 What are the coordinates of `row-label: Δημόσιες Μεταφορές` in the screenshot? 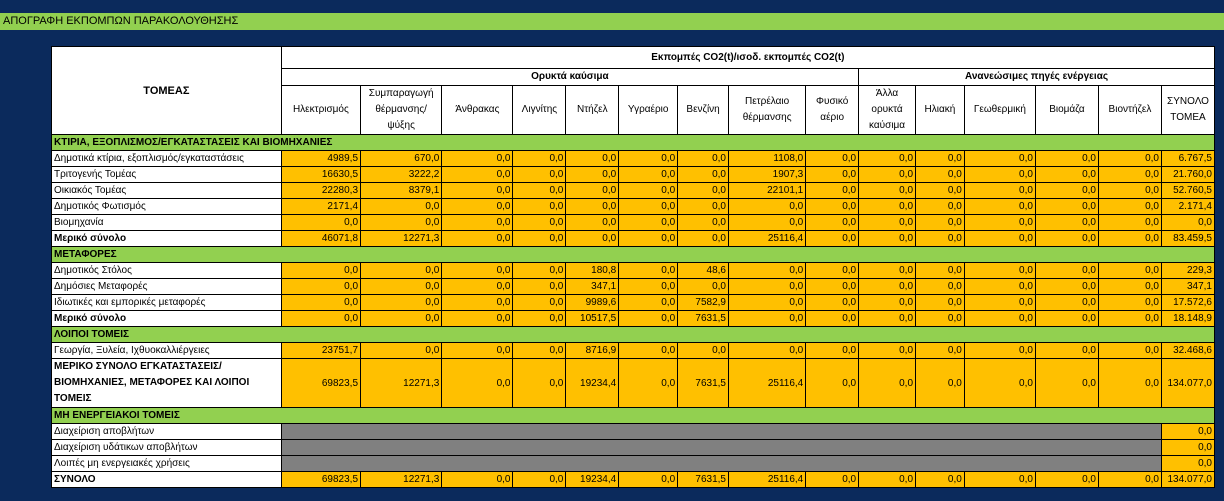 It's located at (166, 286).